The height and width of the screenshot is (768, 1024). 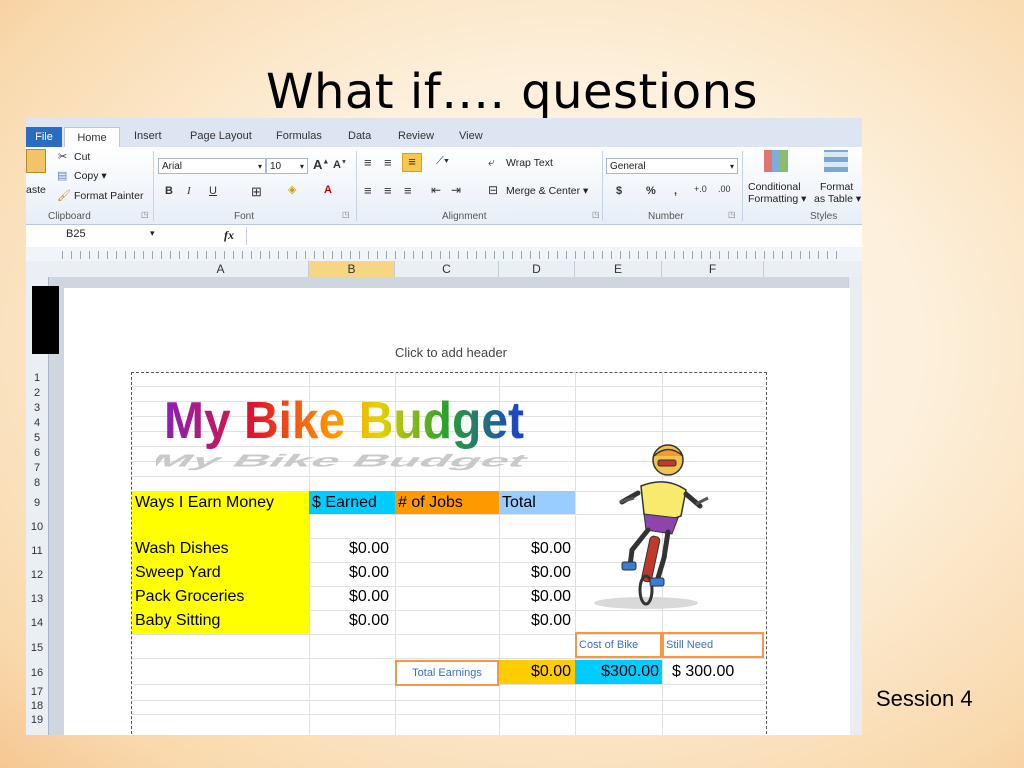 What do you see at coordinates (471, 136) in the screenshot?
I see `tab-view: View` at bounding box center [471, 136].